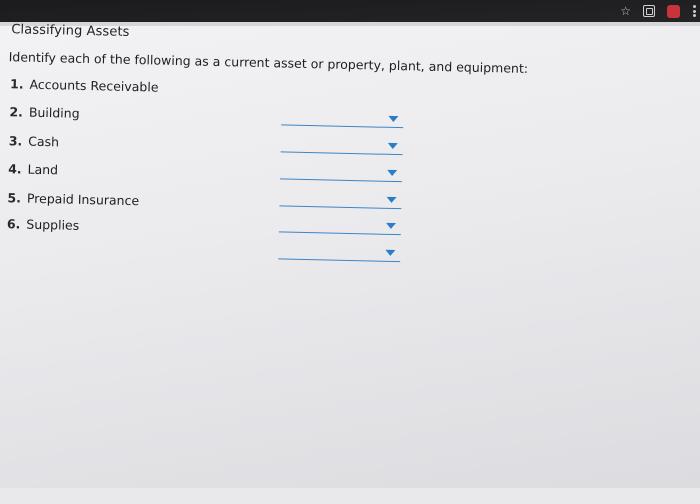  Describe the element at coordinates (14, 198) in the screenshot. I see `item-number: 5.` at that location.